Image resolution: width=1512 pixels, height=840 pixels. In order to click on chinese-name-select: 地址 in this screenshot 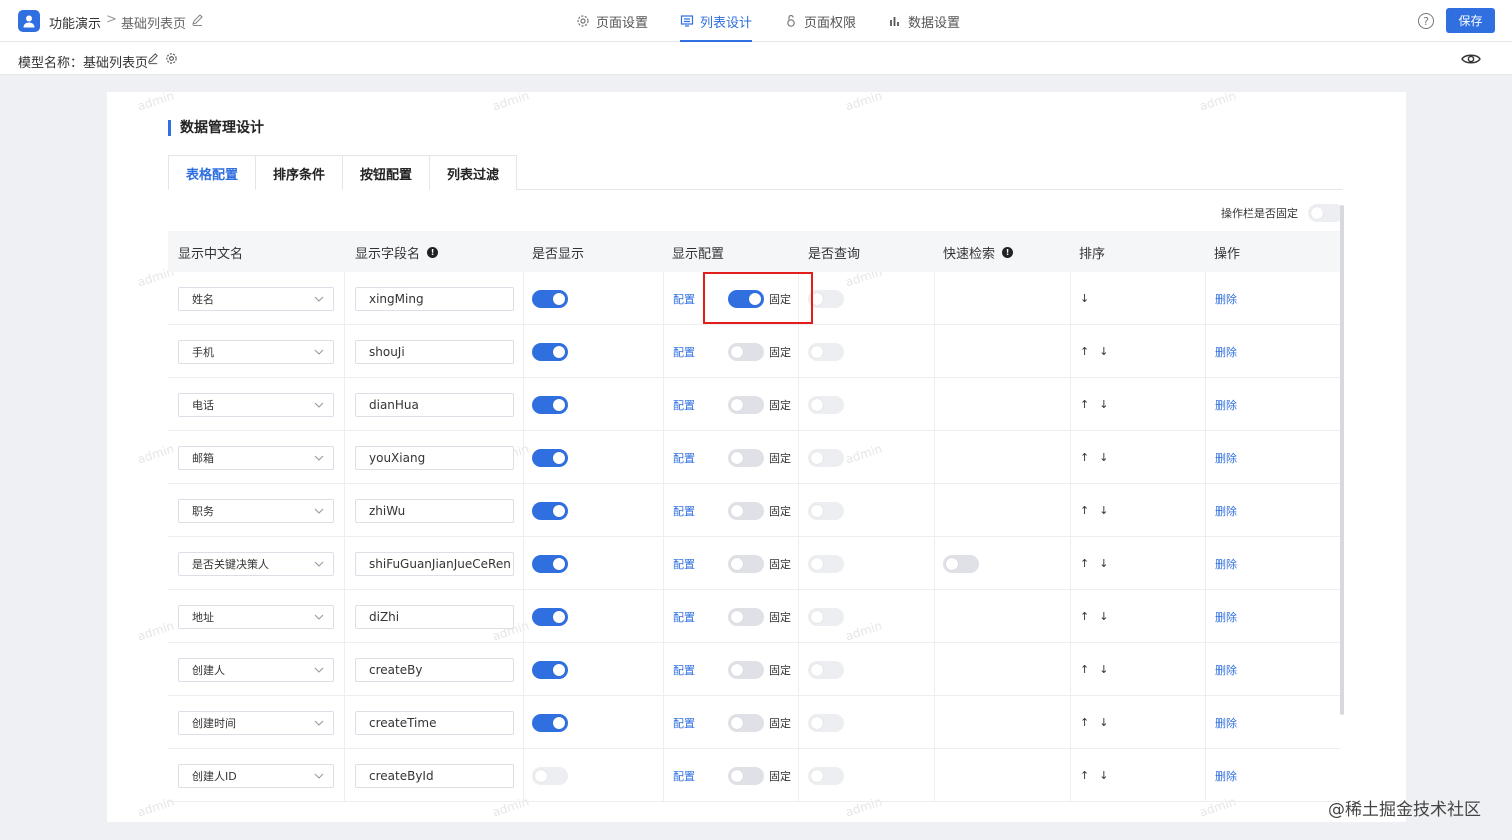, I will do `click(256, 616)`.